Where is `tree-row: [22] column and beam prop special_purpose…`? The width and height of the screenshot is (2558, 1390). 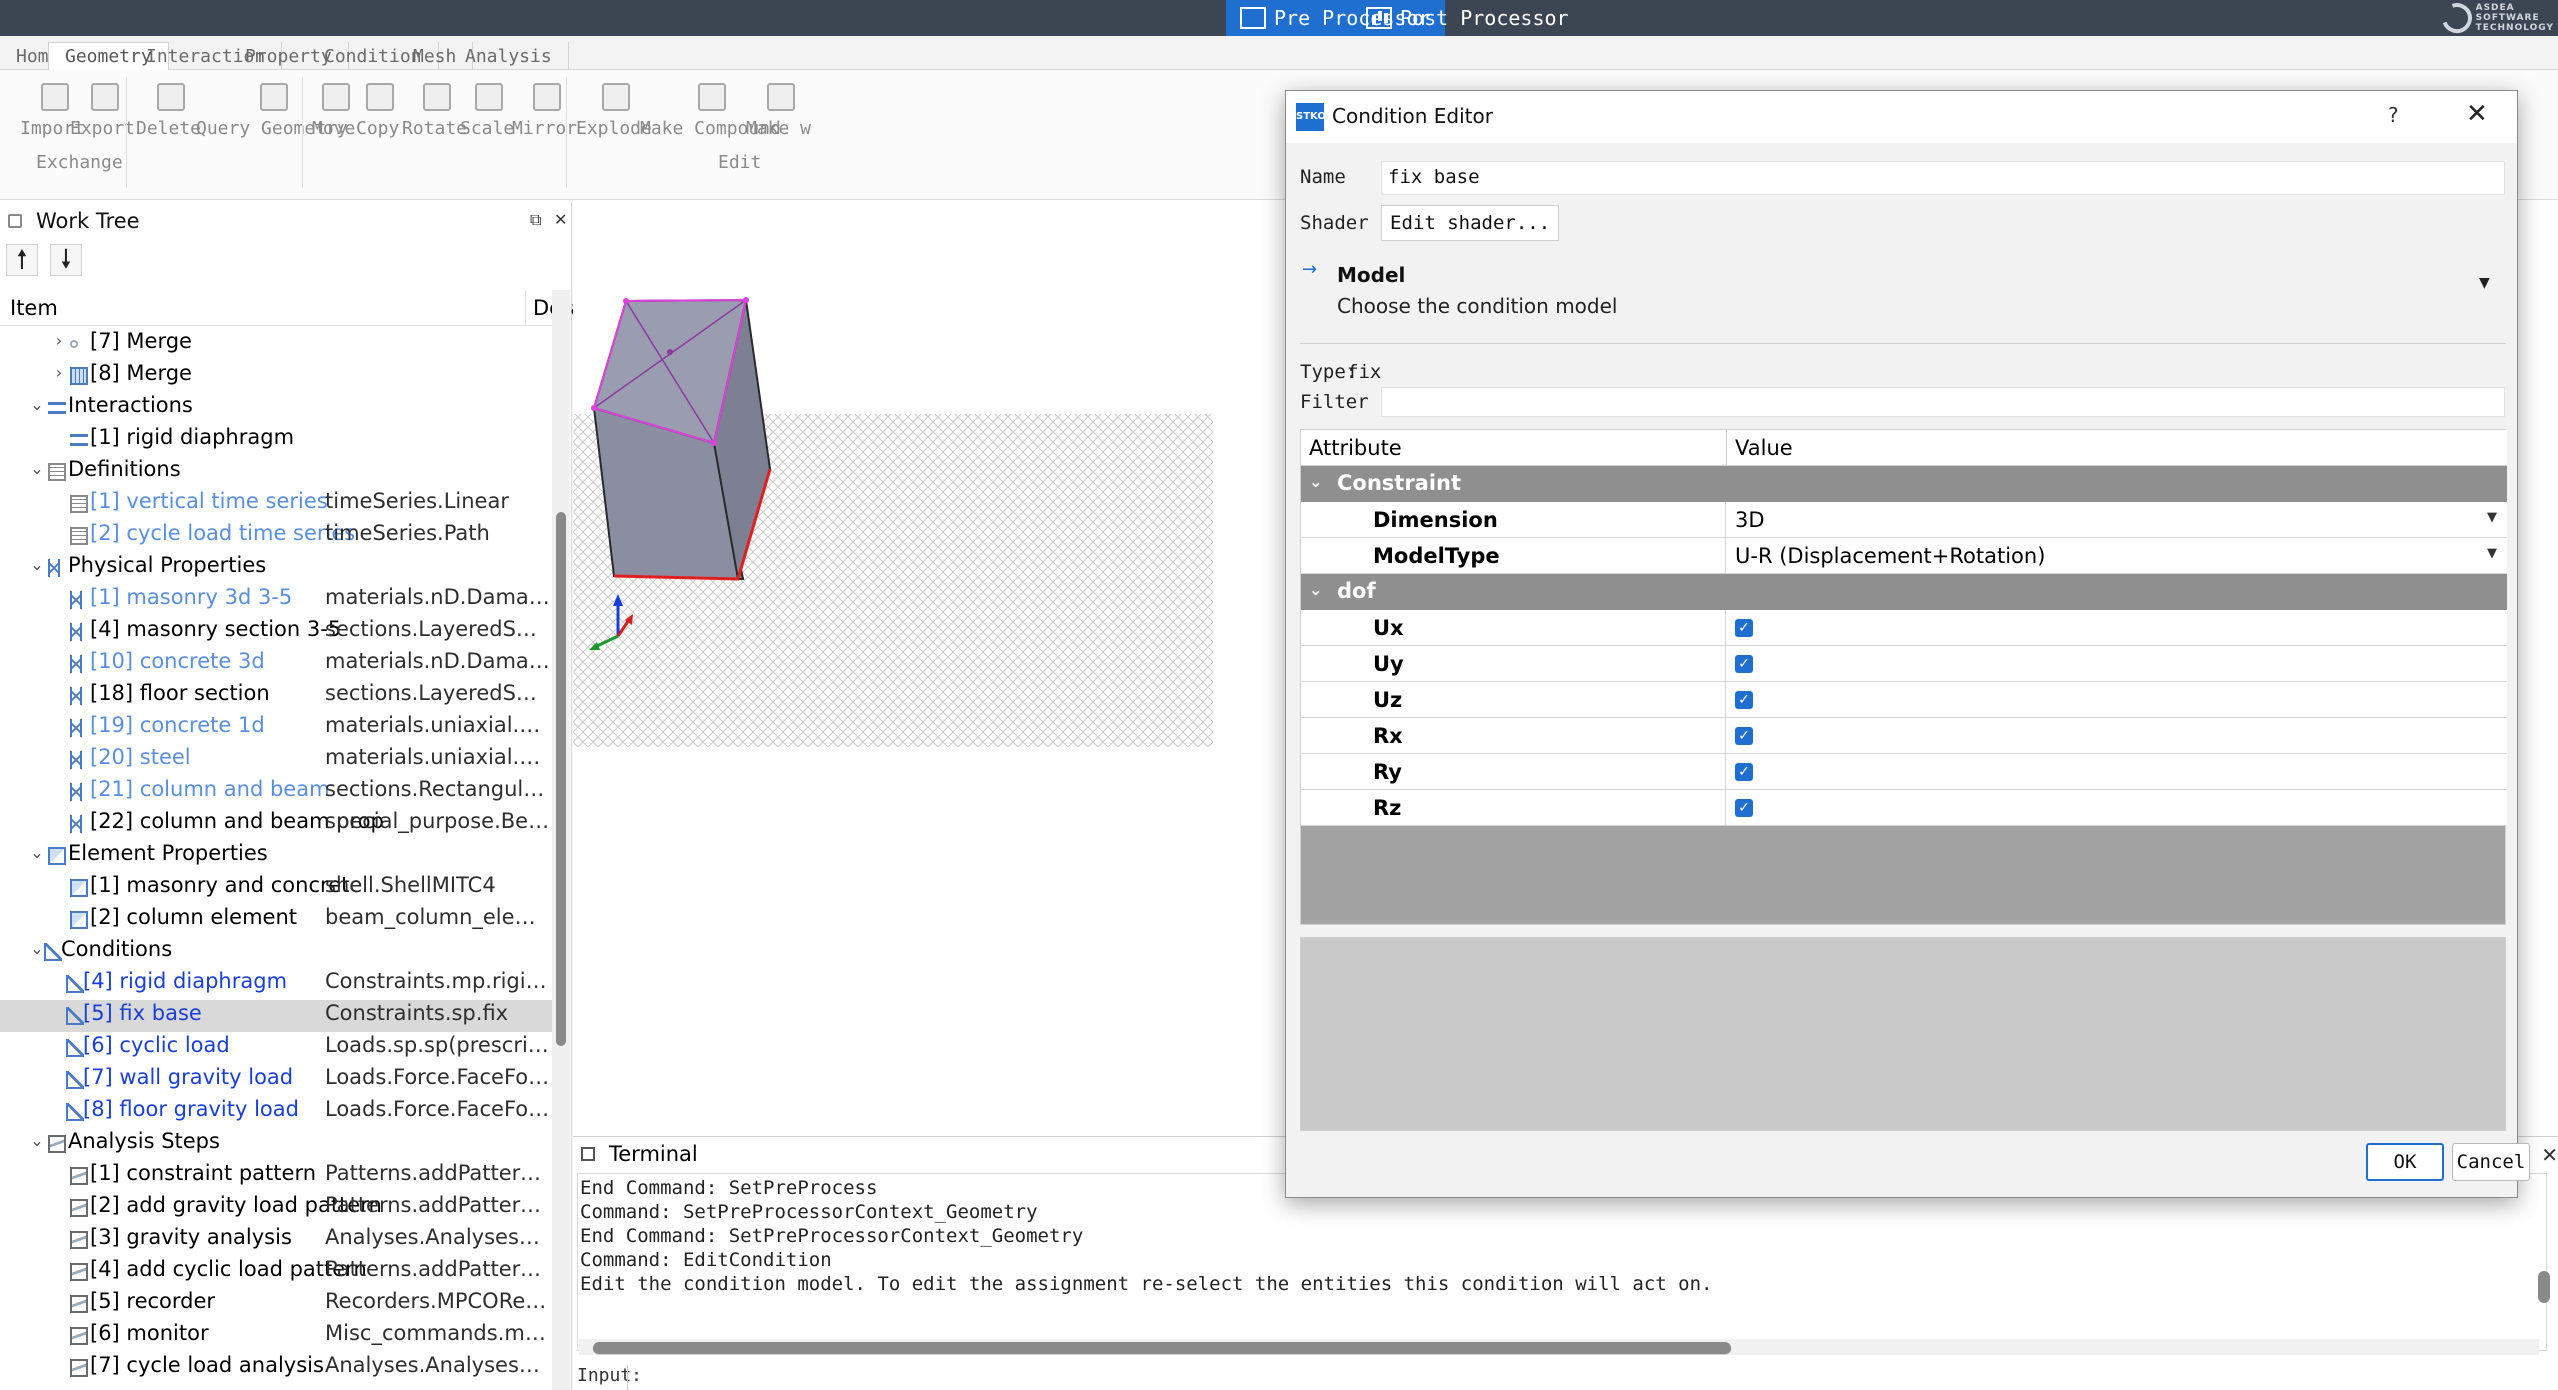
tree-row: [22] column and beam prop special_purpose… is located at coordinates (276, 824).